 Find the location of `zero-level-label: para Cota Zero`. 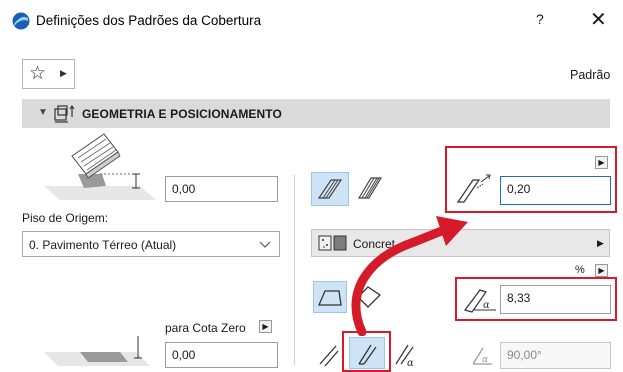

zero-level-label: para Cota Zero is located at coordinates (205, 328).